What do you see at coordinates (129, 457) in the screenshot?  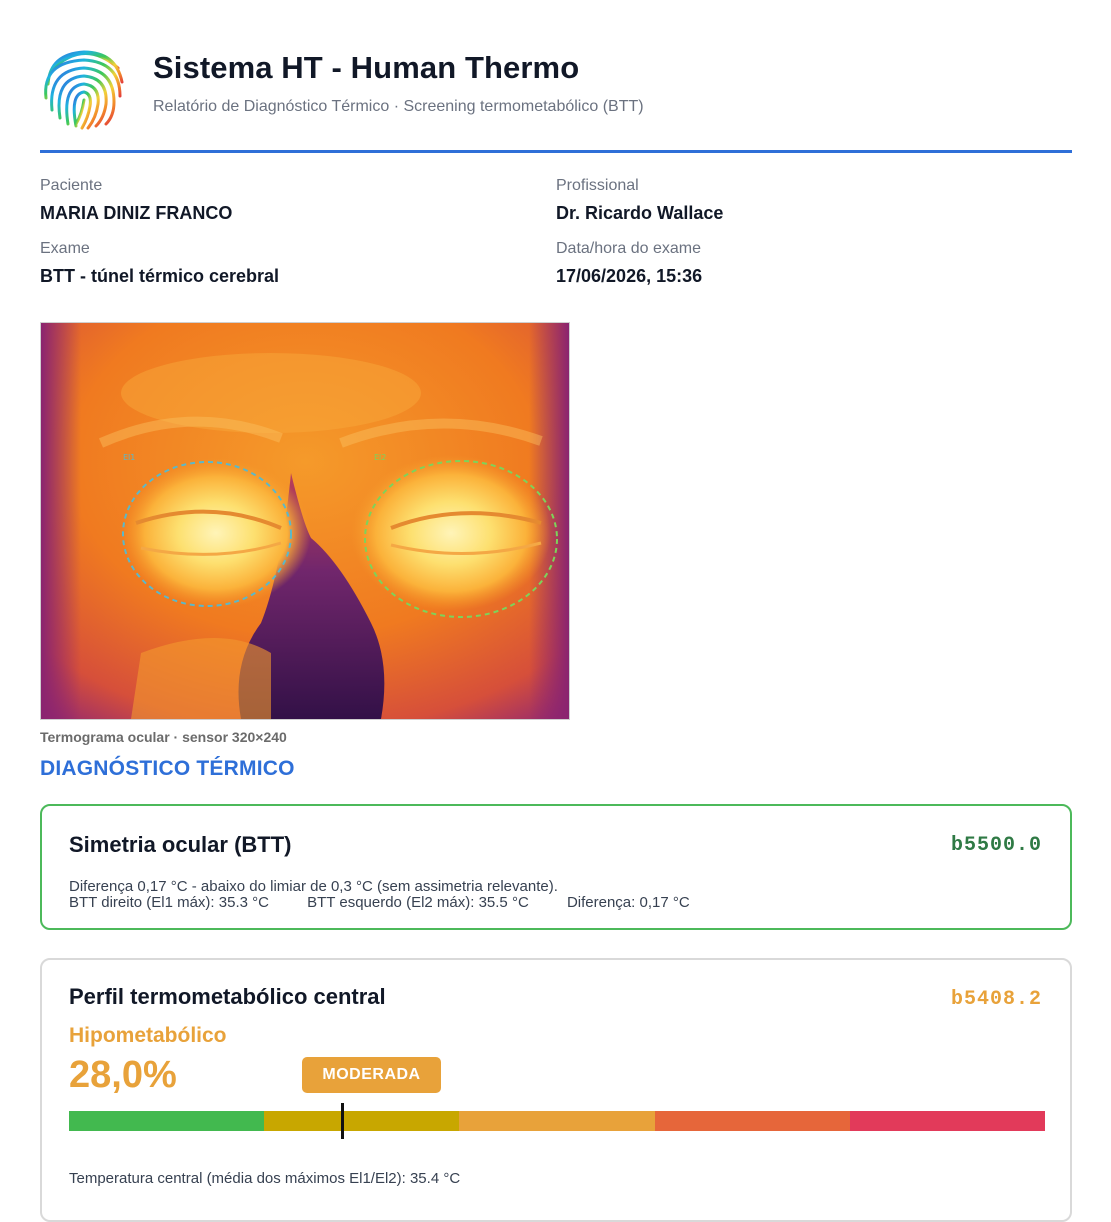 I see `roi-left-label: El1` at bounding box center [129, 457].